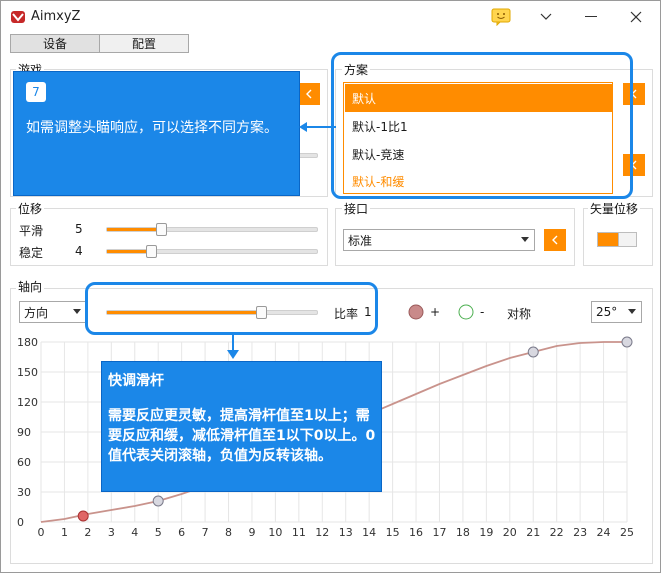  Describe the element at coordinates (24, 432) in the screenshot. I see `y-tick-label: 90` at that location.